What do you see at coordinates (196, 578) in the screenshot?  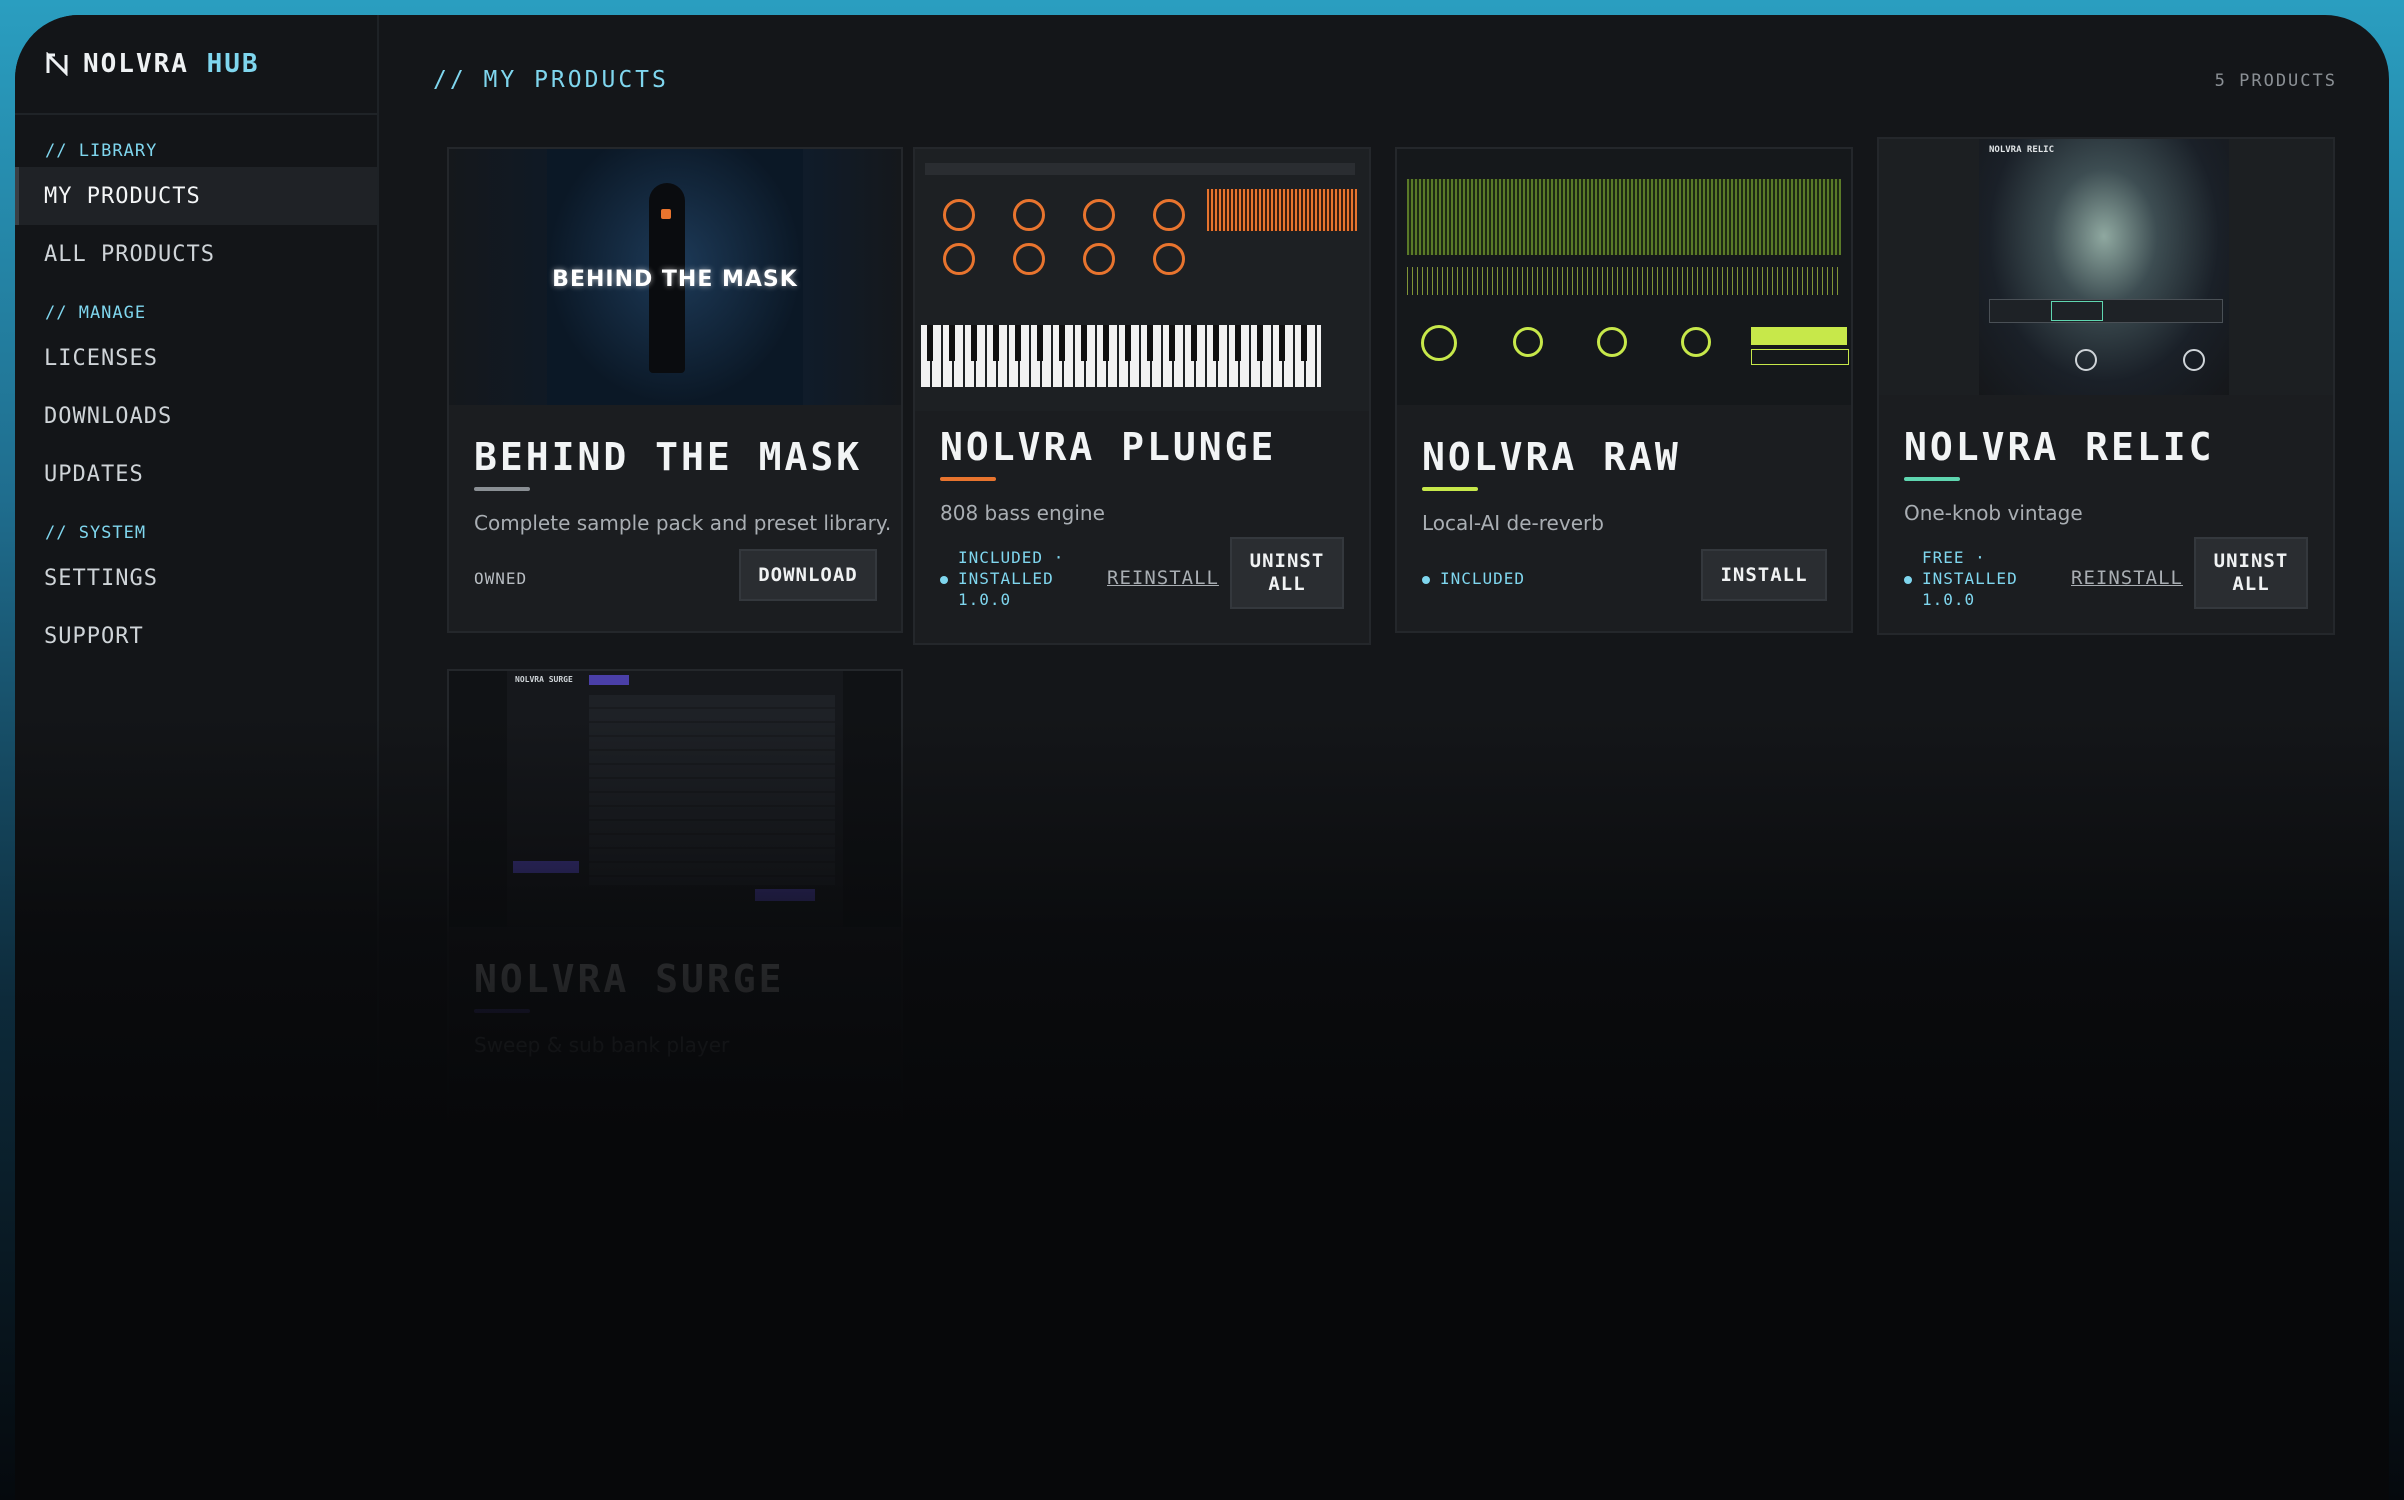 I see `sidebar-item-settings: SETTINGS` at bounding box center [196, 578].